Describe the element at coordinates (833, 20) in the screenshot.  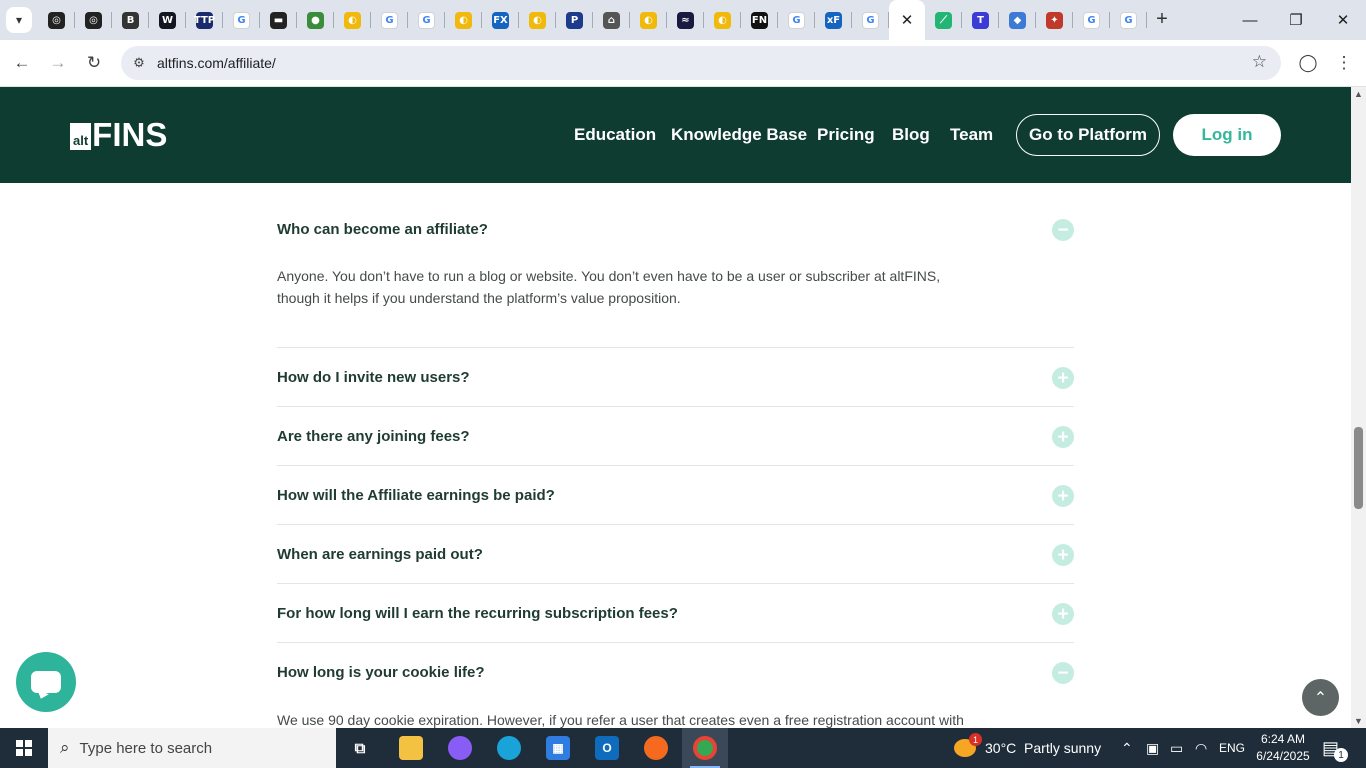
I see `browser-tab: xF` at that location.